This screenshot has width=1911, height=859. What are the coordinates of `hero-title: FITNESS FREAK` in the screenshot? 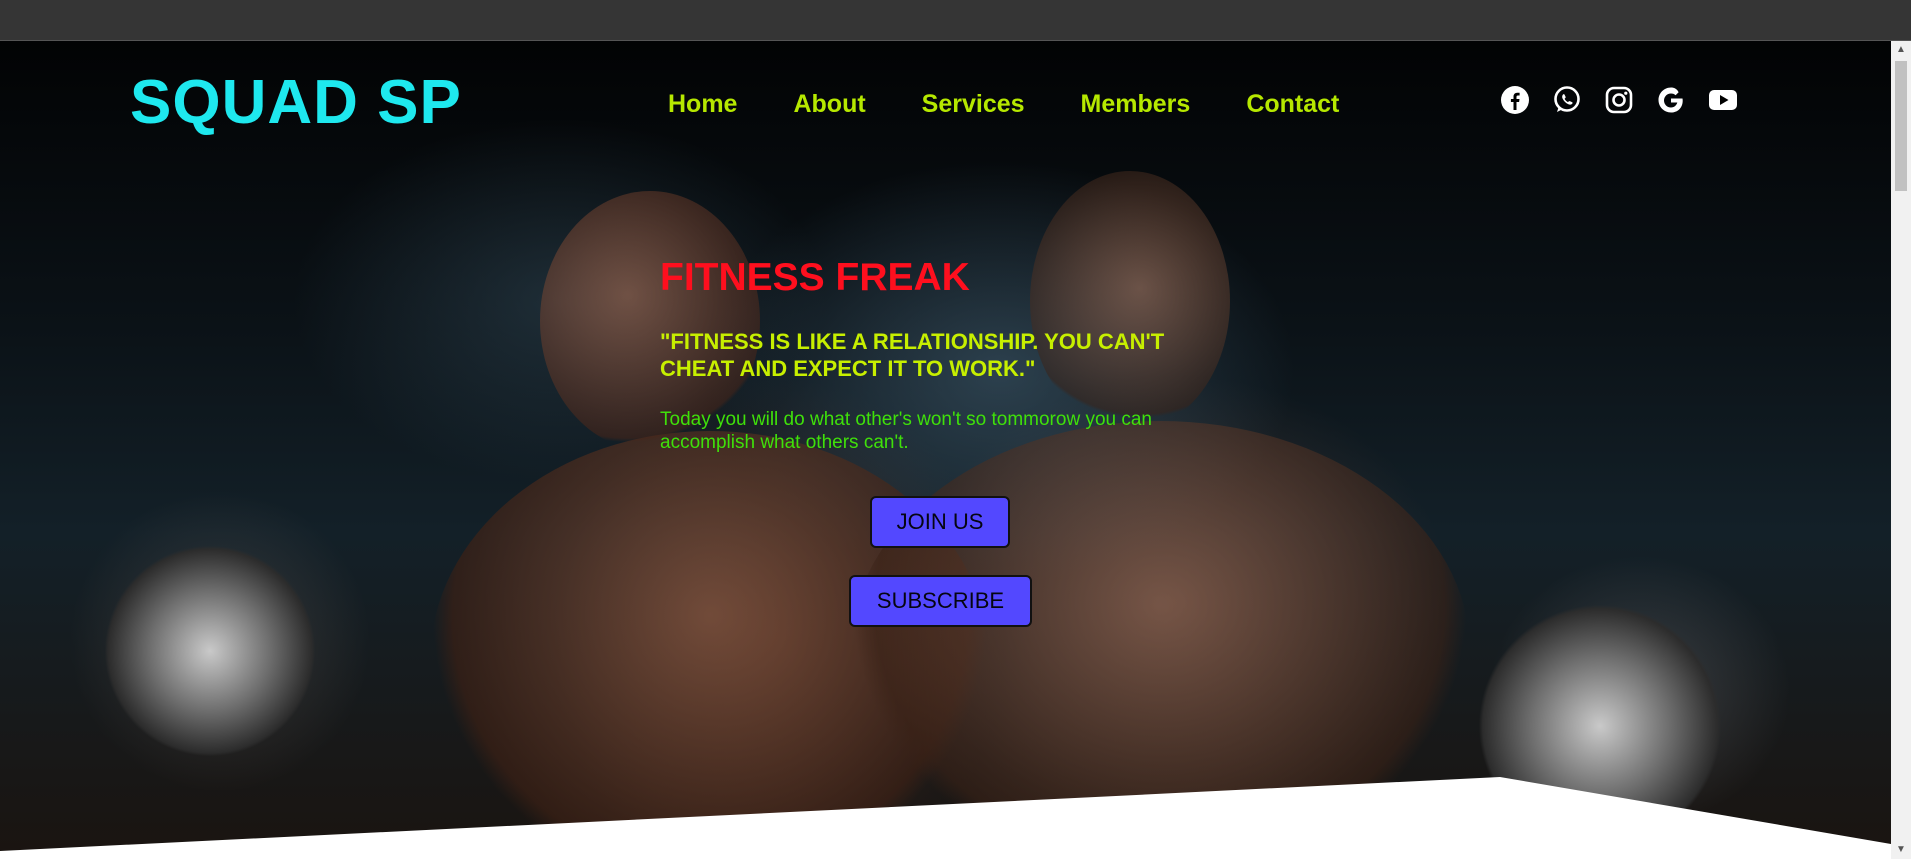 It's located at (815, 277).